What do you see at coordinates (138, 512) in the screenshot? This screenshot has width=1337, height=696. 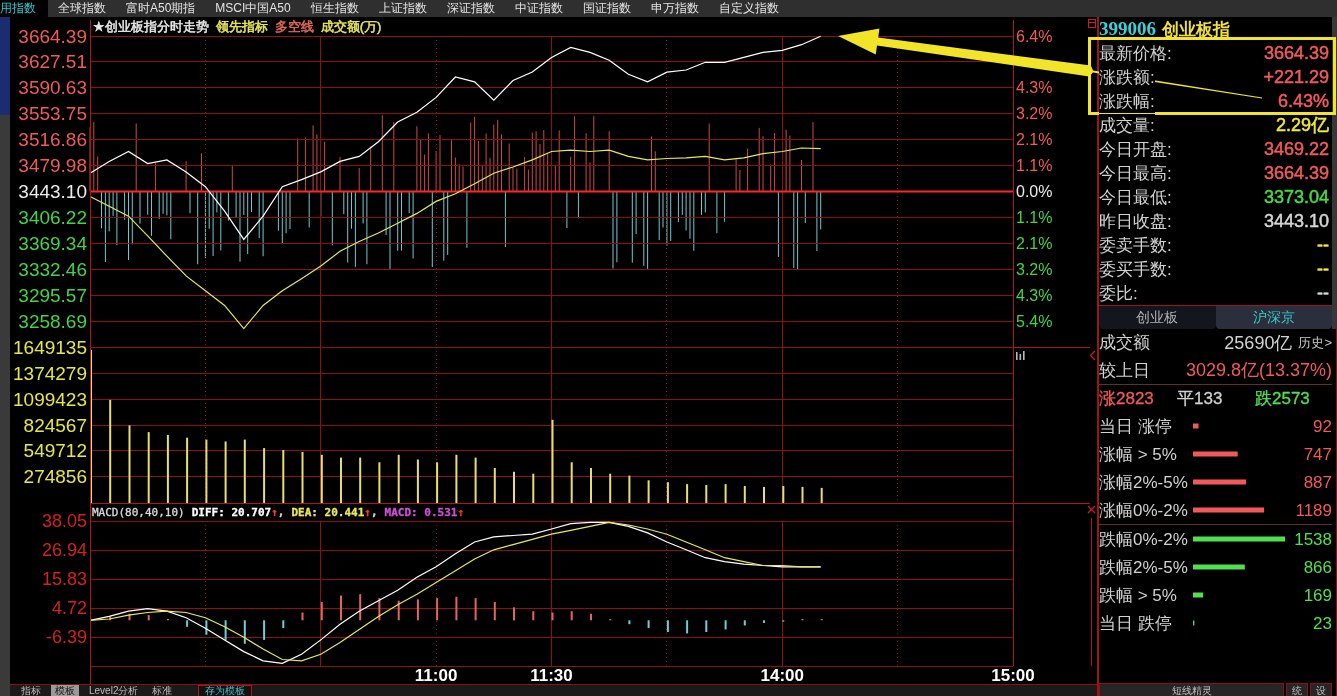 I see `indicator-name: MACD(80,40,10)` at bounding box center [138, 512].